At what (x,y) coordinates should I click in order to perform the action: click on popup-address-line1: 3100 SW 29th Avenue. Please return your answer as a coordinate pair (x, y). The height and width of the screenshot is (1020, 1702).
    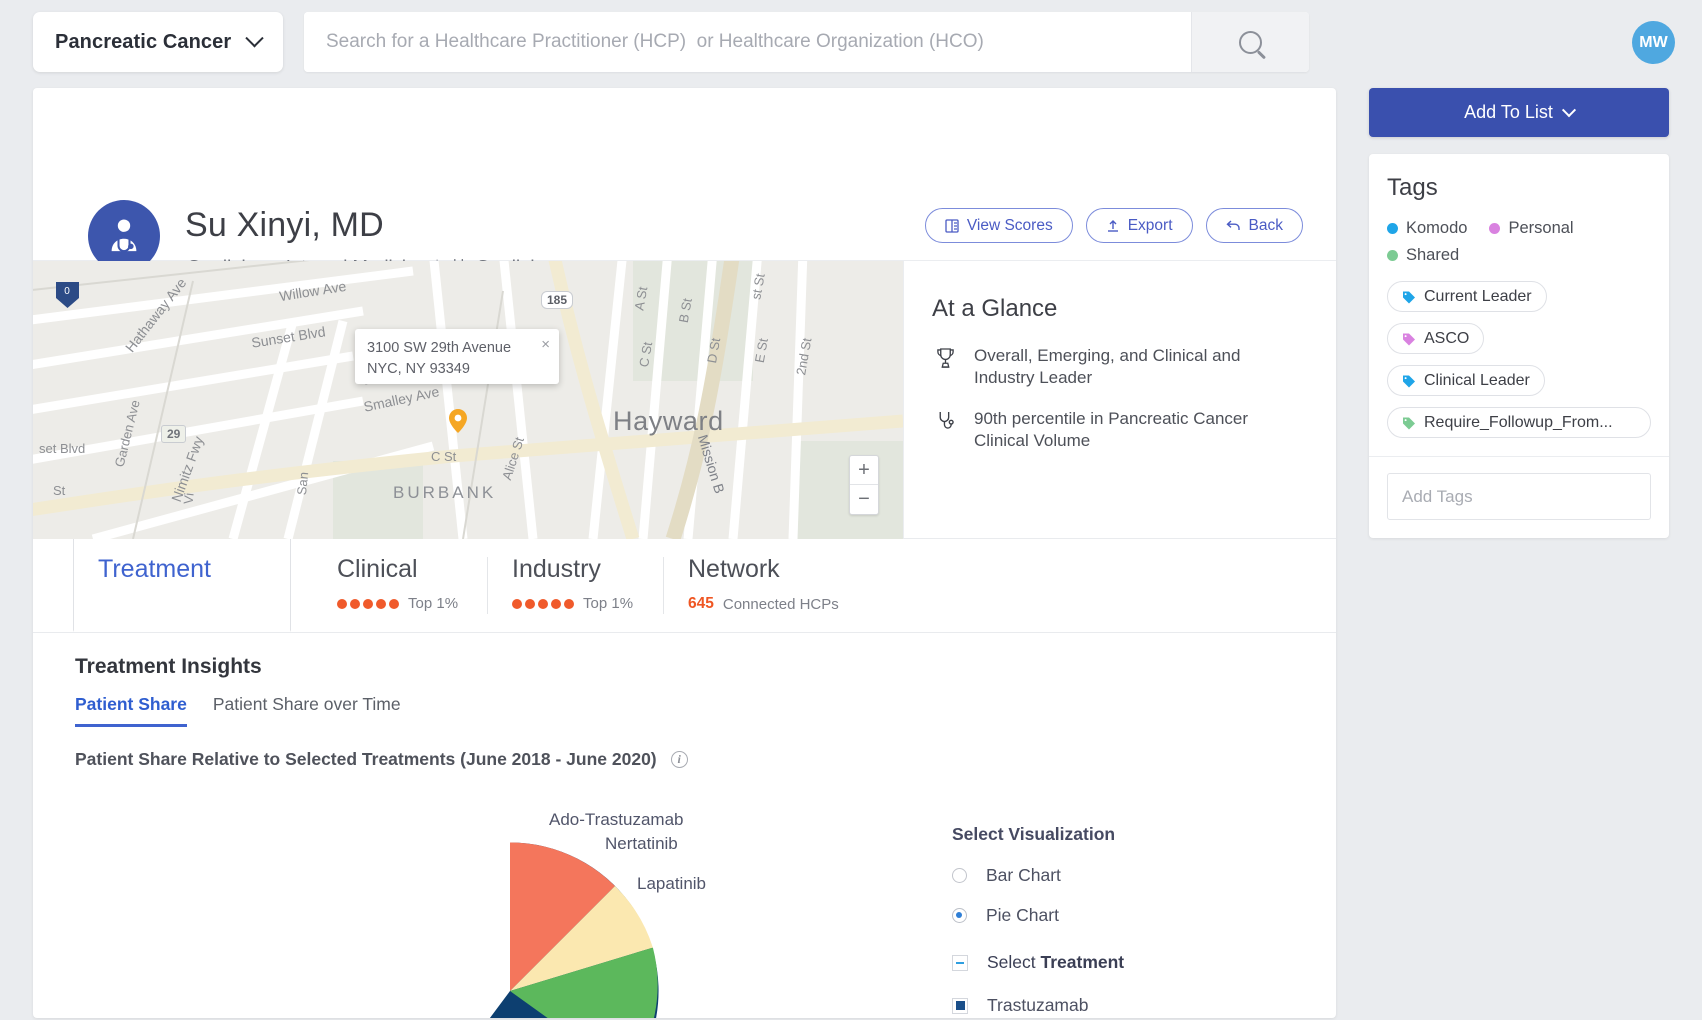
    Looking at the image, I should click on (439, 348).